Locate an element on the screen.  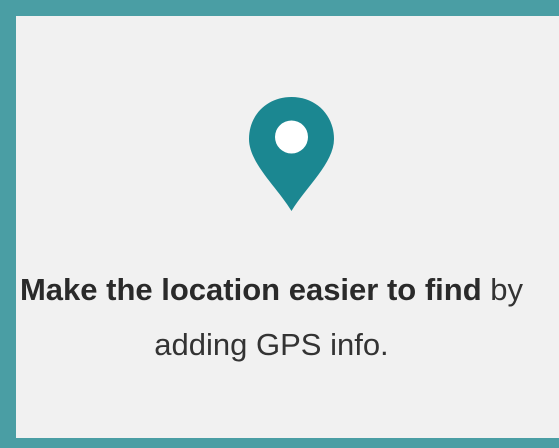
message-bold-text: Make the location easier to find is located at coordinates (250, 289).